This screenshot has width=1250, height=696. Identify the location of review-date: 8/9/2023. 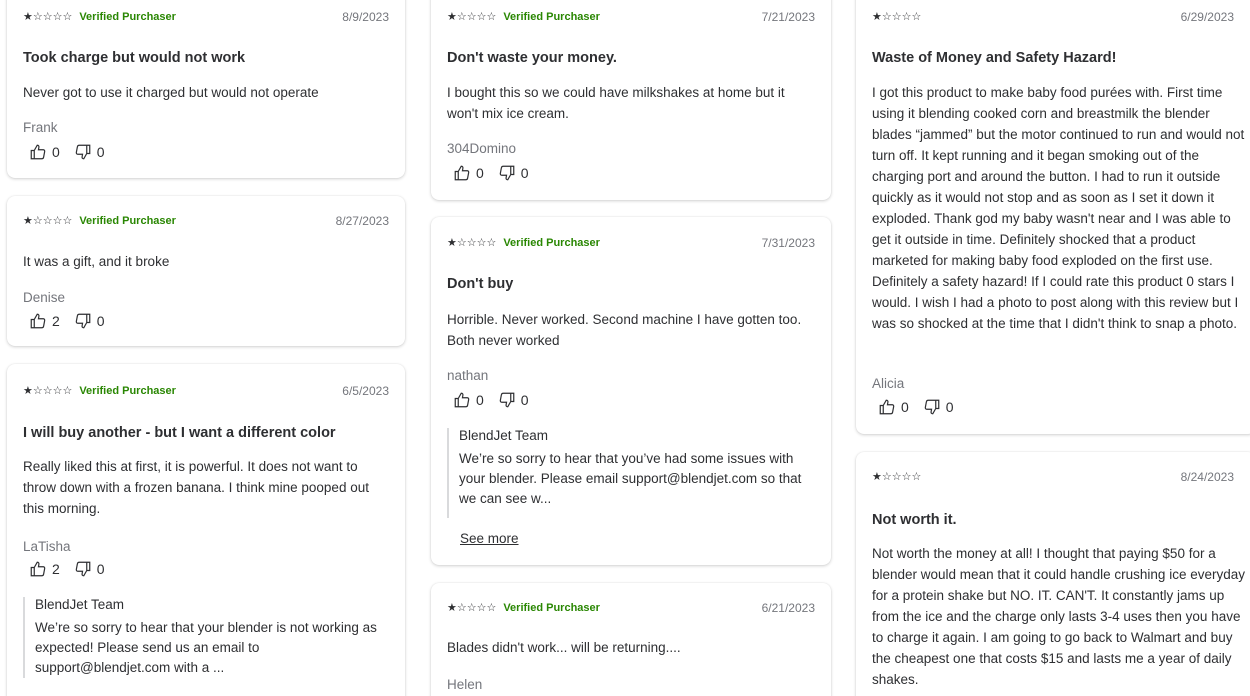
(365, 17).